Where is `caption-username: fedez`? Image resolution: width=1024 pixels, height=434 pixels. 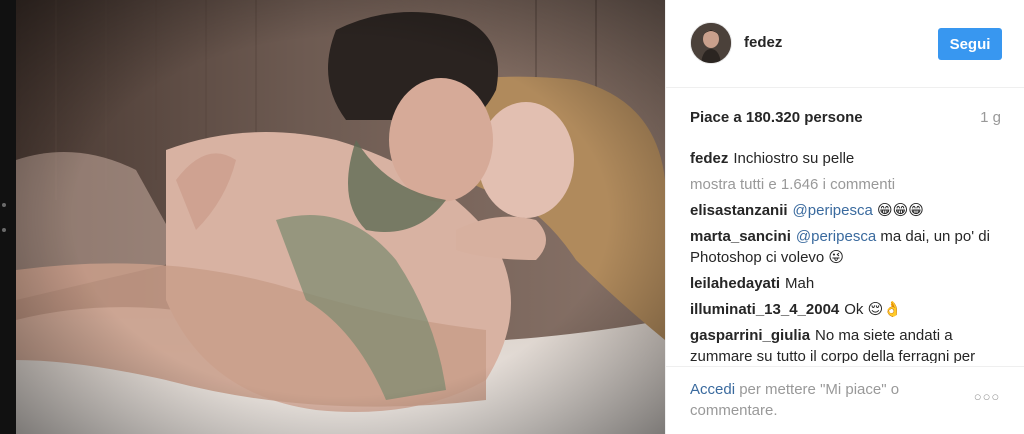
caption-username: fedez is located at coordinates (709, 158).